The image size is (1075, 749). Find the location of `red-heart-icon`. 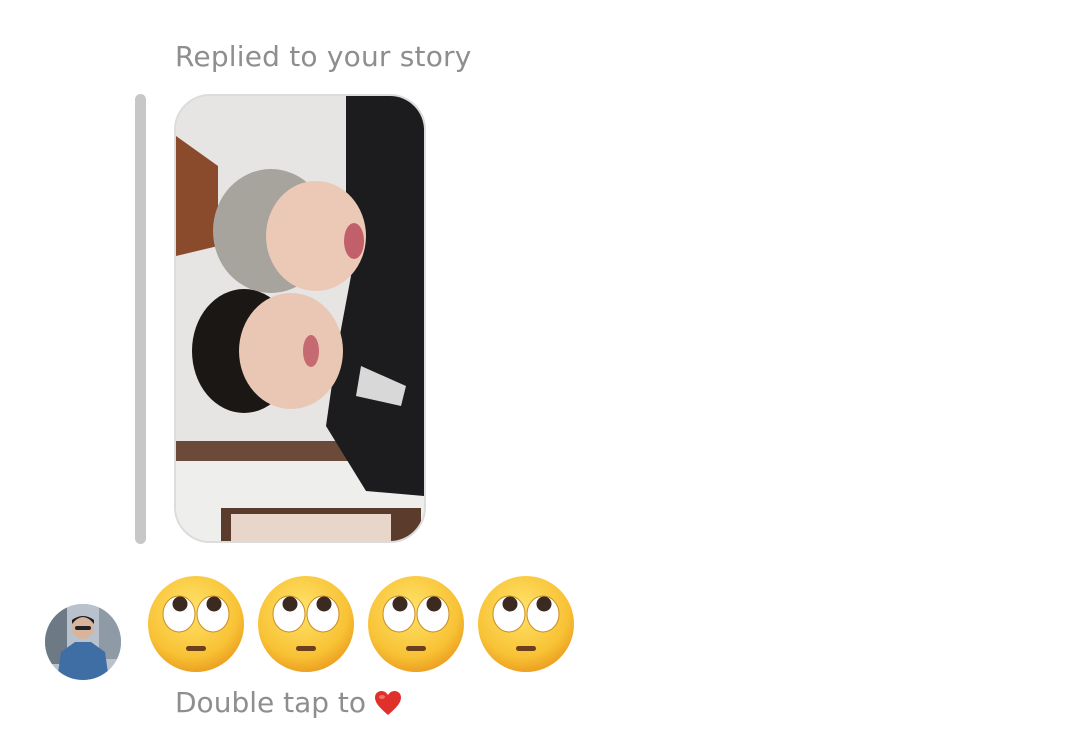

red-heart-icon is located at coordinates (388, 703).